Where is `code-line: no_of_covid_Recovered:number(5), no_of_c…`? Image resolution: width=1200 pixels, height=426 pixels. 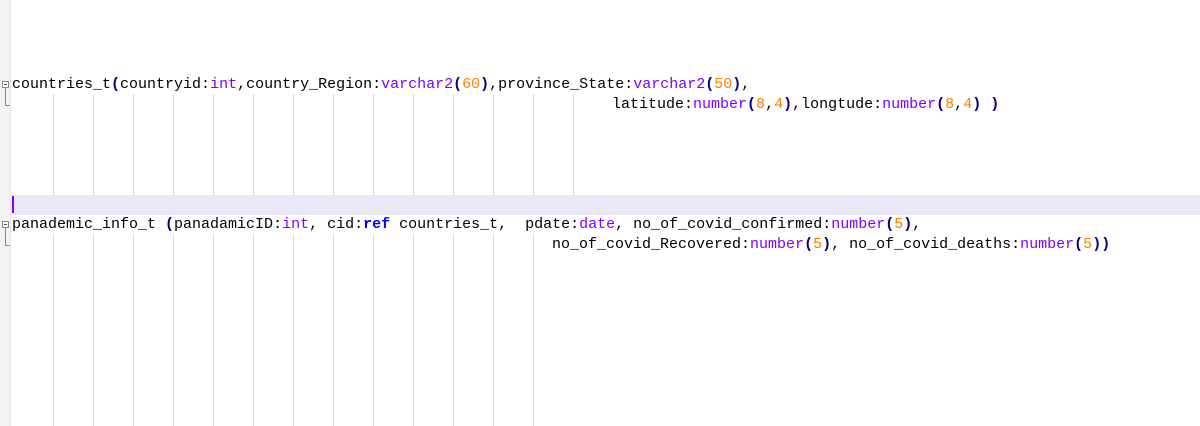 code-line: no_of_covid_Recovered:number(5), no_of_c… is located at coordinates (831, 245).